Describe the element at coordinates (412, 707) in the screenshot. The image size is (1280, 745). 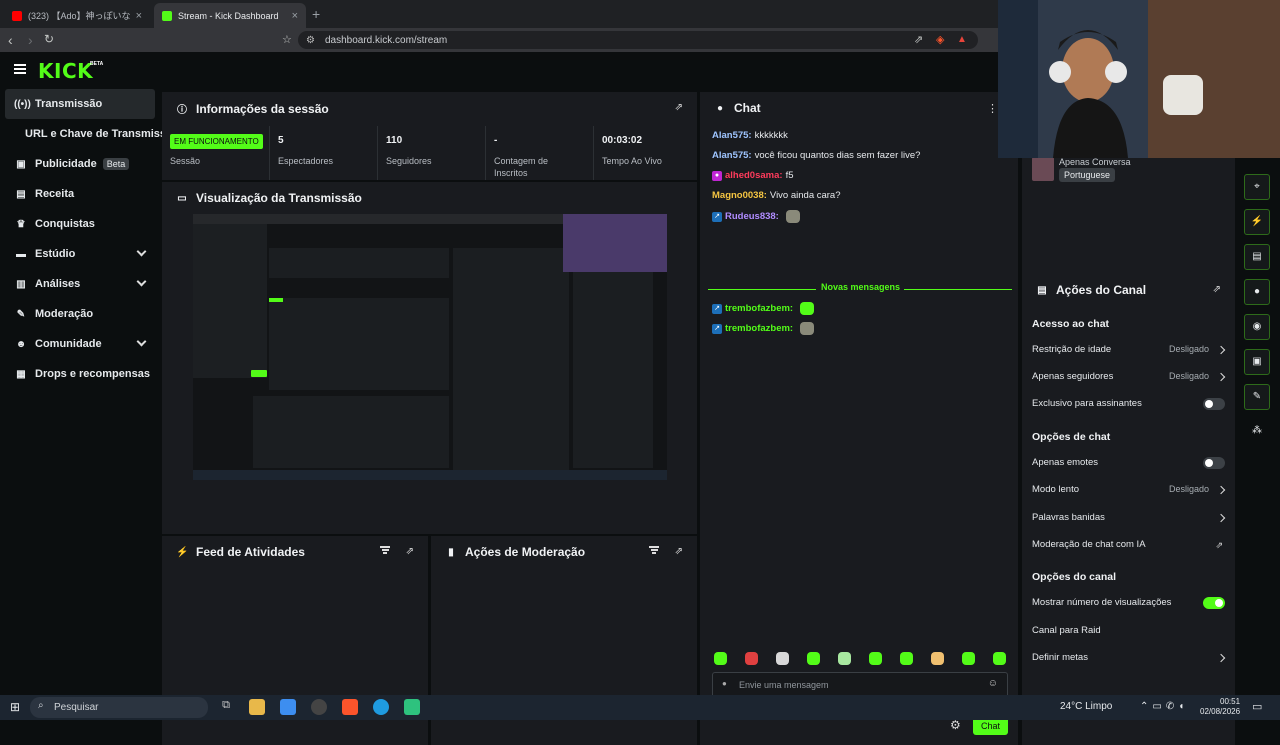
I see `app-icon` at that location.